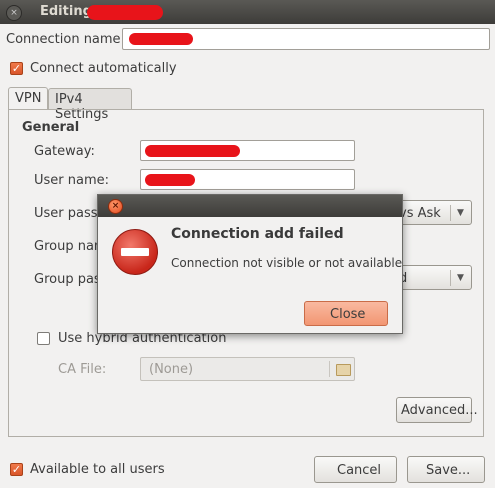 This screenshot has width=495, height=488. I want to click on cancel-button: Cancel, so click(355, 469).